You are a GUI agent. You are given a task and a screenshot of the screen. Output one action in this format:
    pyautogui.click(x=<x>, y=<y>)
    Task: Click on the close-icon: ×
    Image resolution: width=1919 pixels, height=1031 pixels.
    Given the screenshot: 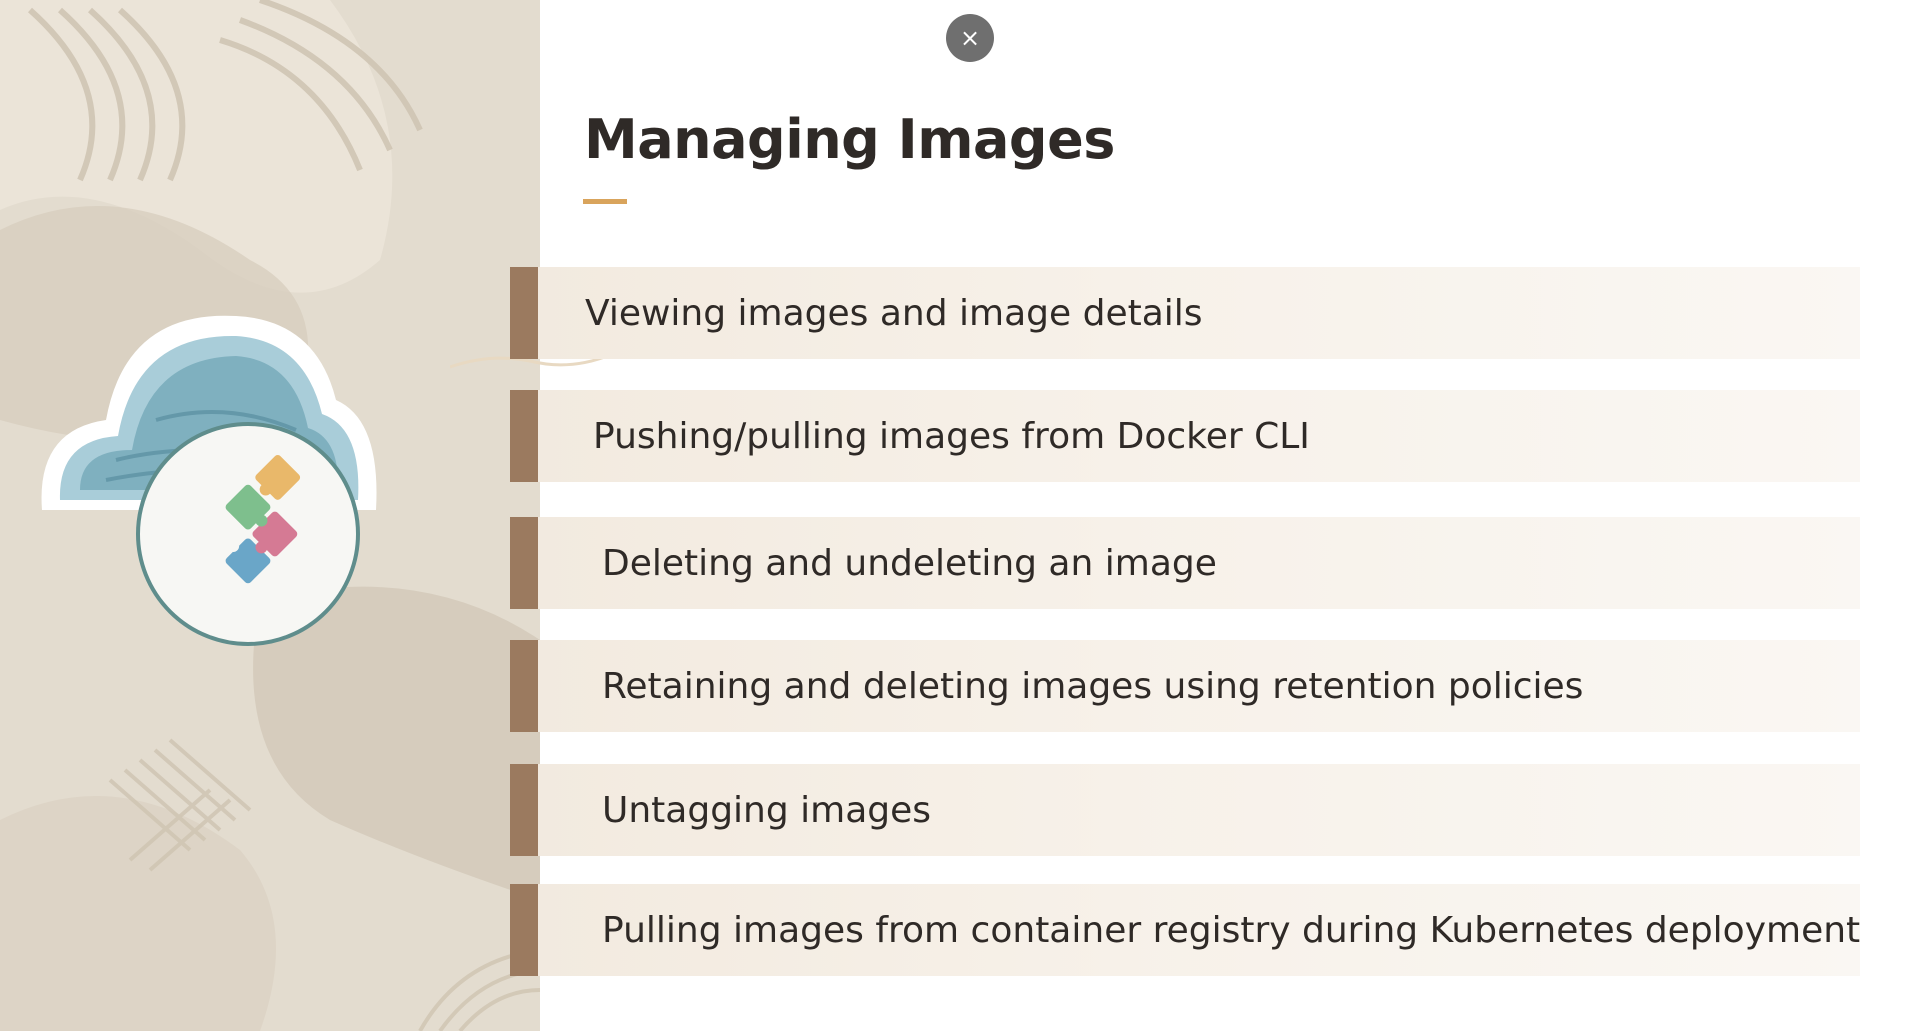 What is the action you would take?
    pyautogui.click(x=970, y=38)
    